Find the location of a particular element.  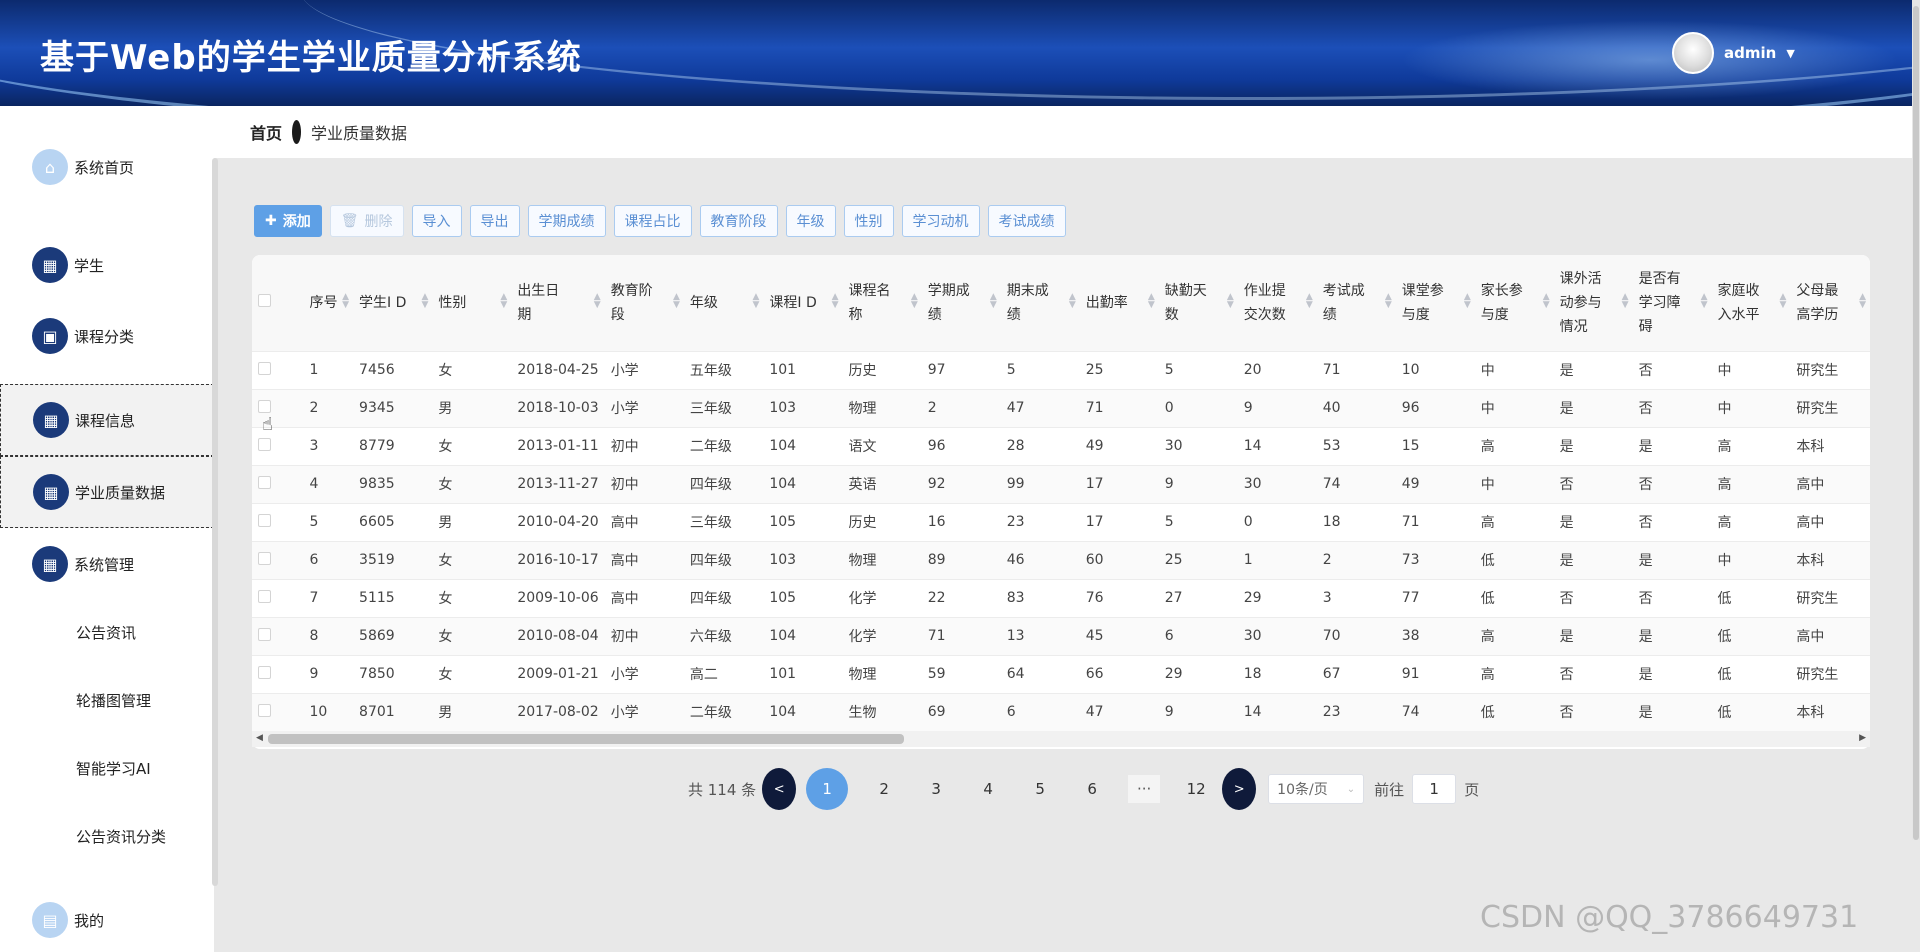

education-stage-button: 教育阶段 is located at coordinates (738, 221).